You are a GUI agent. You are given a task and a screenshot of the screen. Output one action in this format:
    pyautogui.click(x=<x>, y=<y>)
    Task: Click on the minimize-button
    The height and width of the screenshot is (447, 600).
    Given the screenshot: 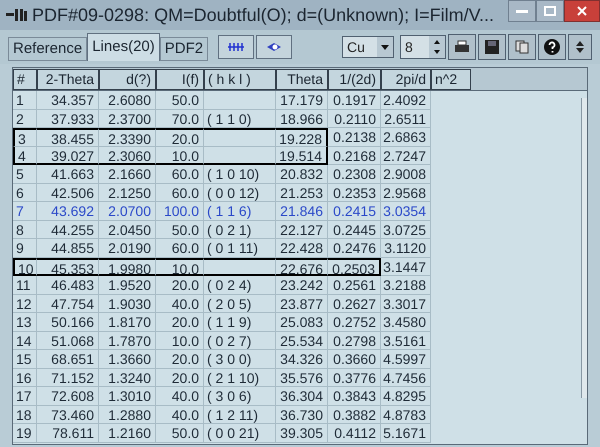 What is the action you would take?
    pyautogui.click(x=522, y=11)
    